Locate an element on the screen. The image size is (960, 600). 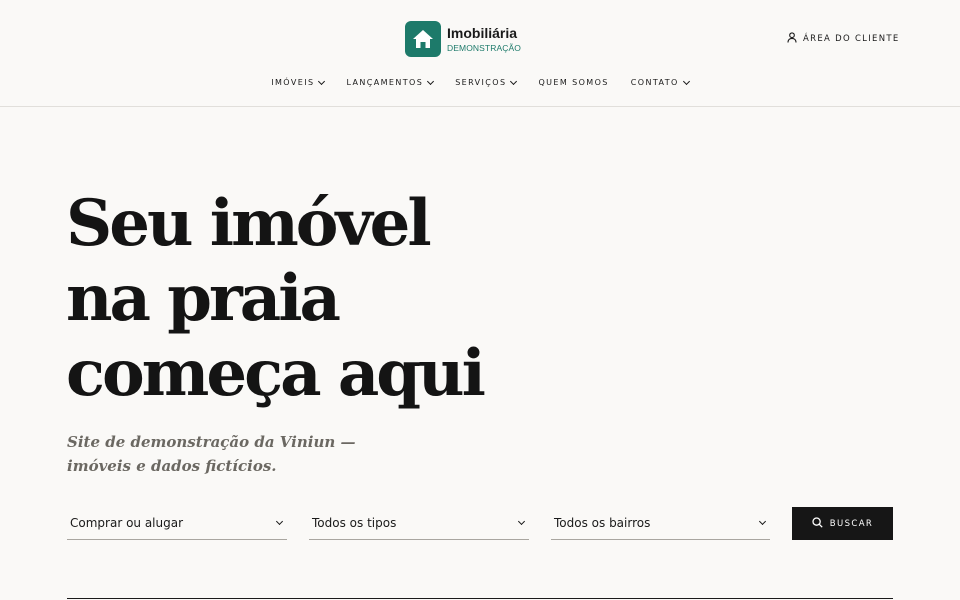
nav-item-label: LANÇAMENTOS is located at coordinates (385, 82).